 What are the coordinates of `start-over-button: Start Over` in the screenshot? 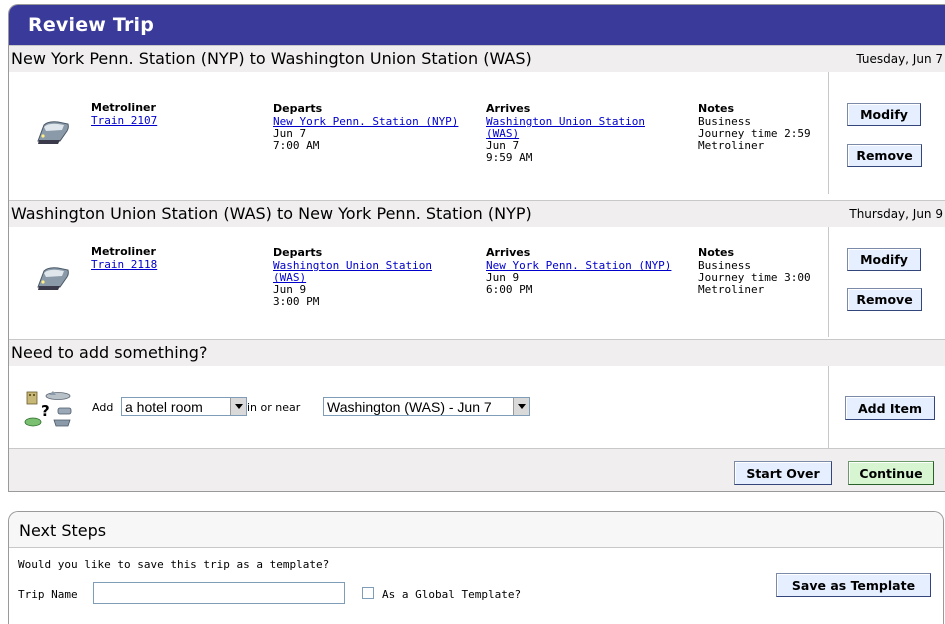 It's located at (783, 473).